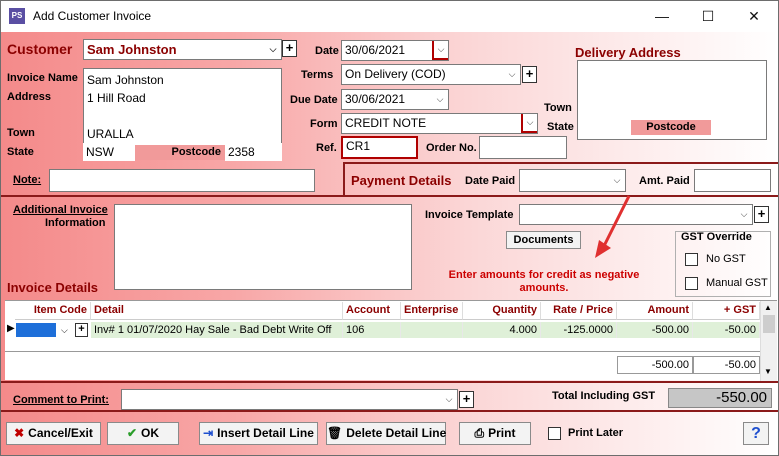  Describe the element at coordinates (662, 16) in the screenshot. I see `minimize-icon: —` at that location.